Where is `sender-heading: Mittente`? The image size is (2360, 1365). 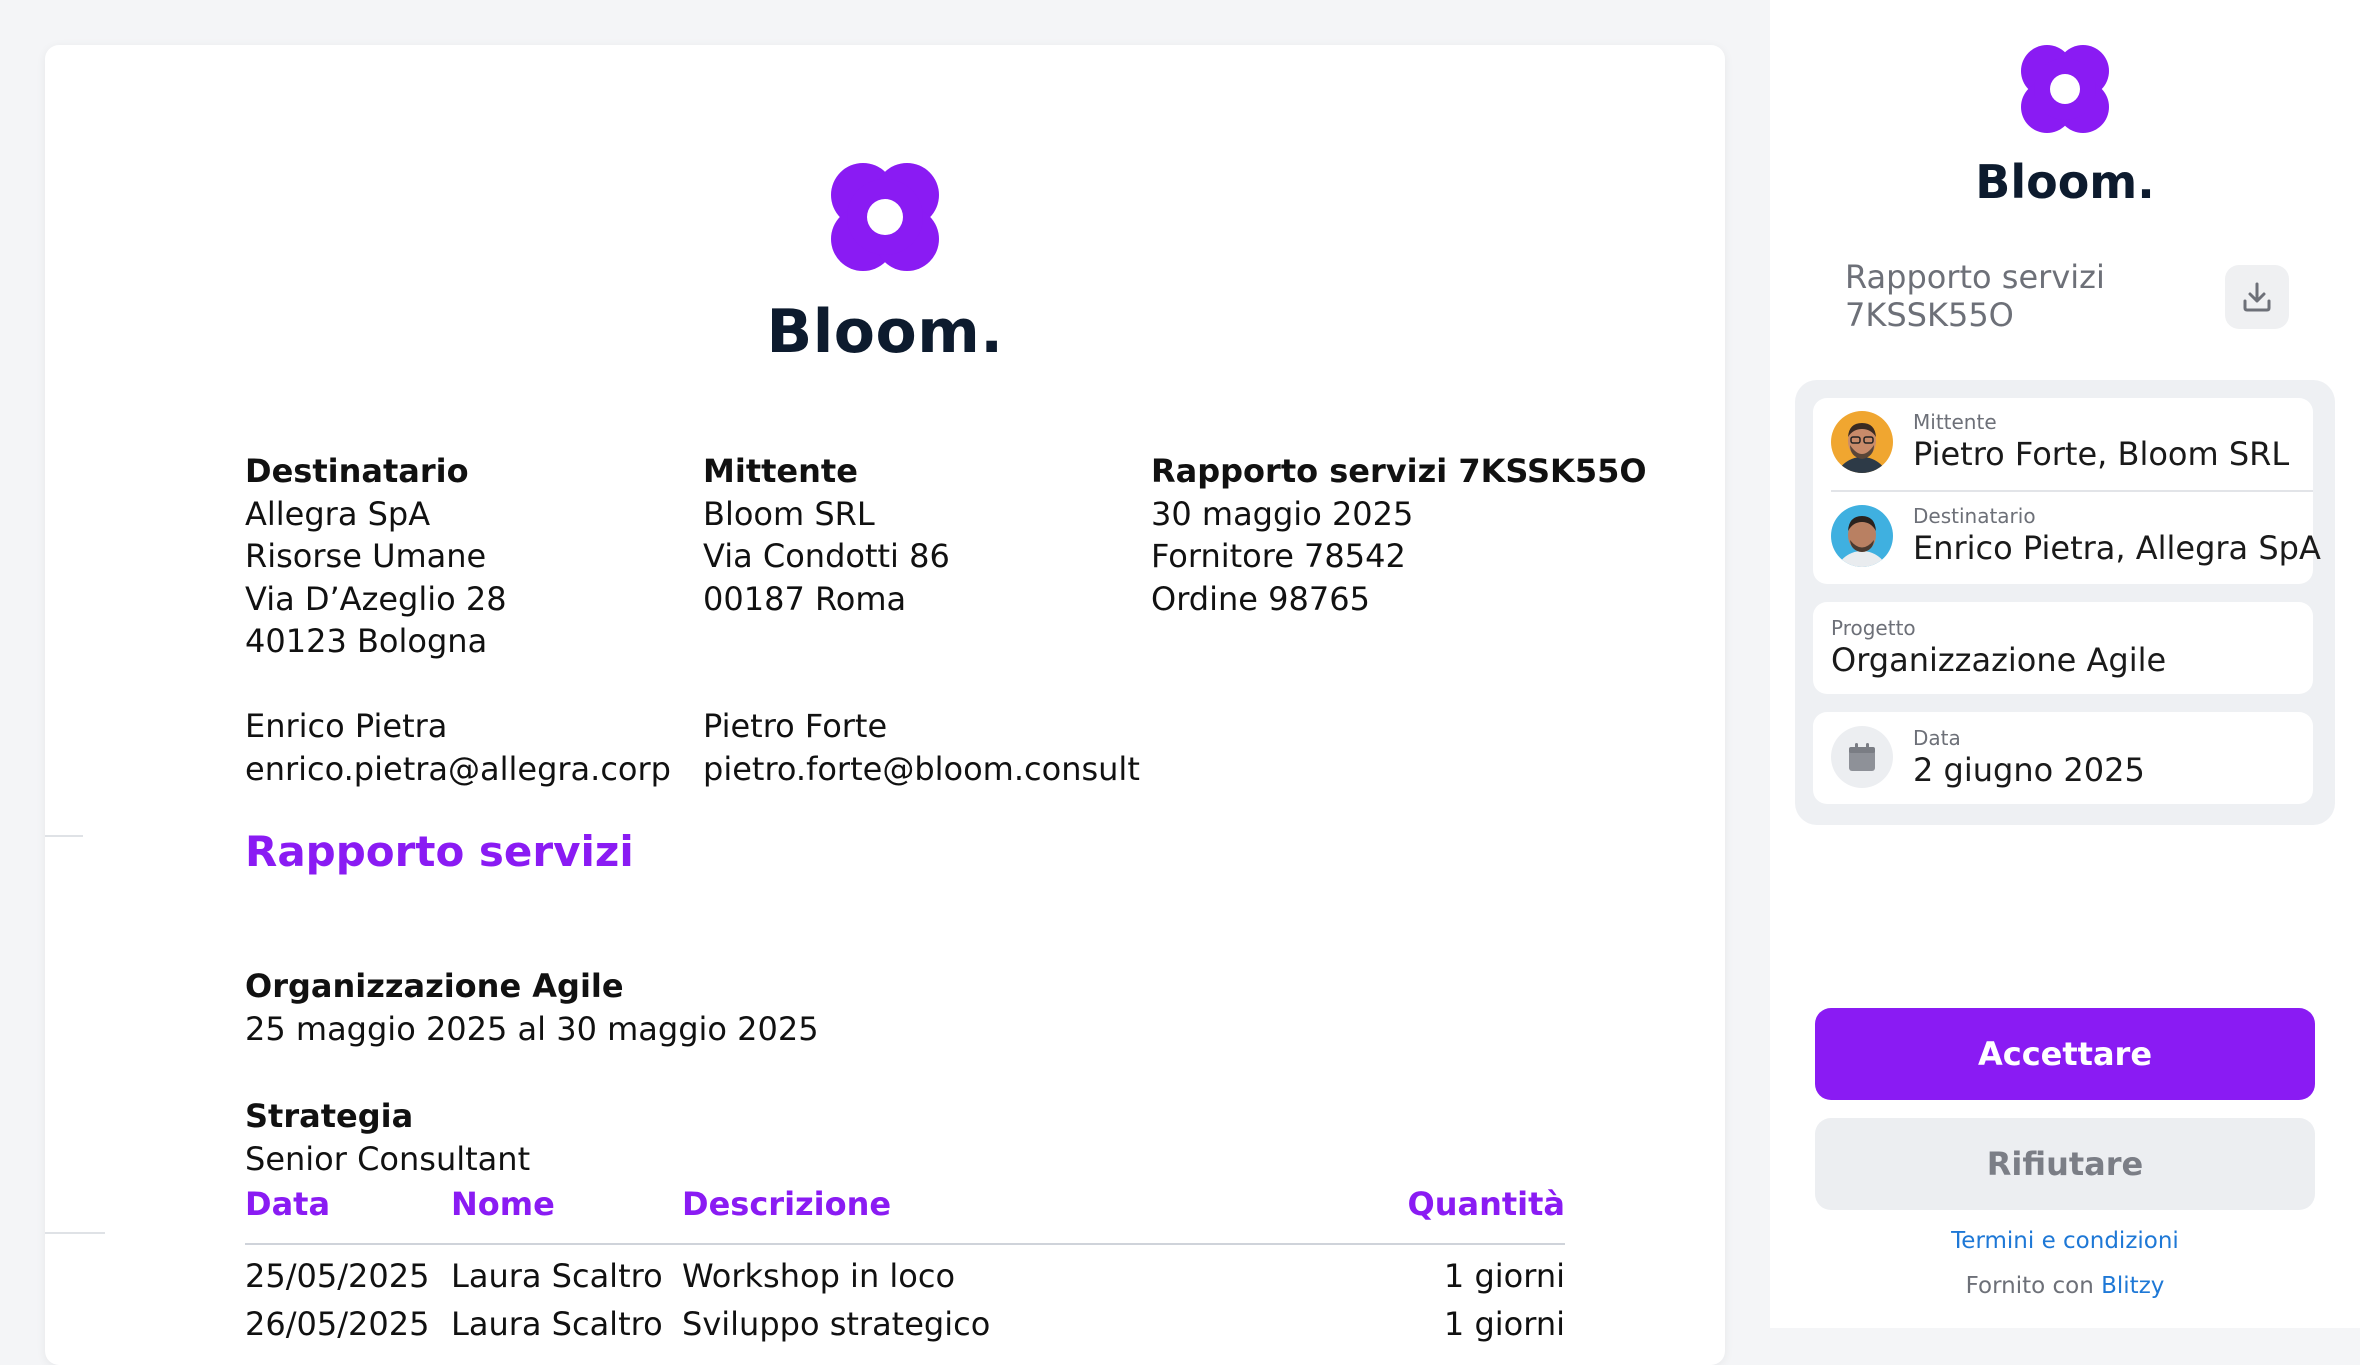
sender-heading: Mittente is located at coordinates (780, 471).